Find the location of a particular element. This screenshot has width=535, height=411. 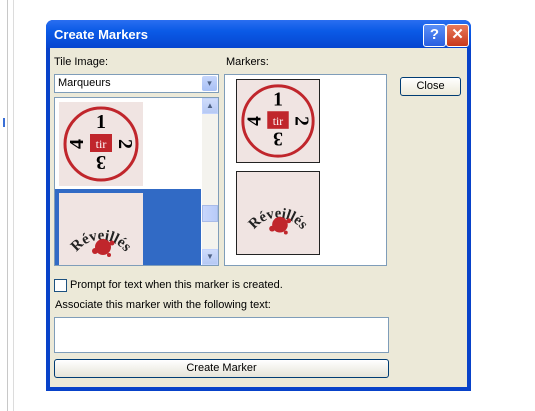

marker-reveilles: Réveillés is located at coordinates (278, 213).